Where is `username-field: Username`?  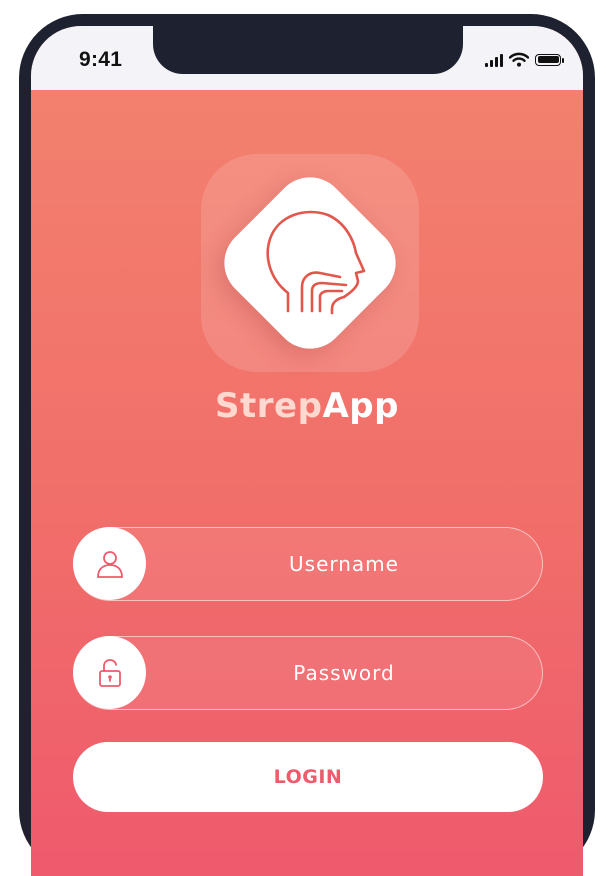 username-field: Username is located at coordinates (308, 564).